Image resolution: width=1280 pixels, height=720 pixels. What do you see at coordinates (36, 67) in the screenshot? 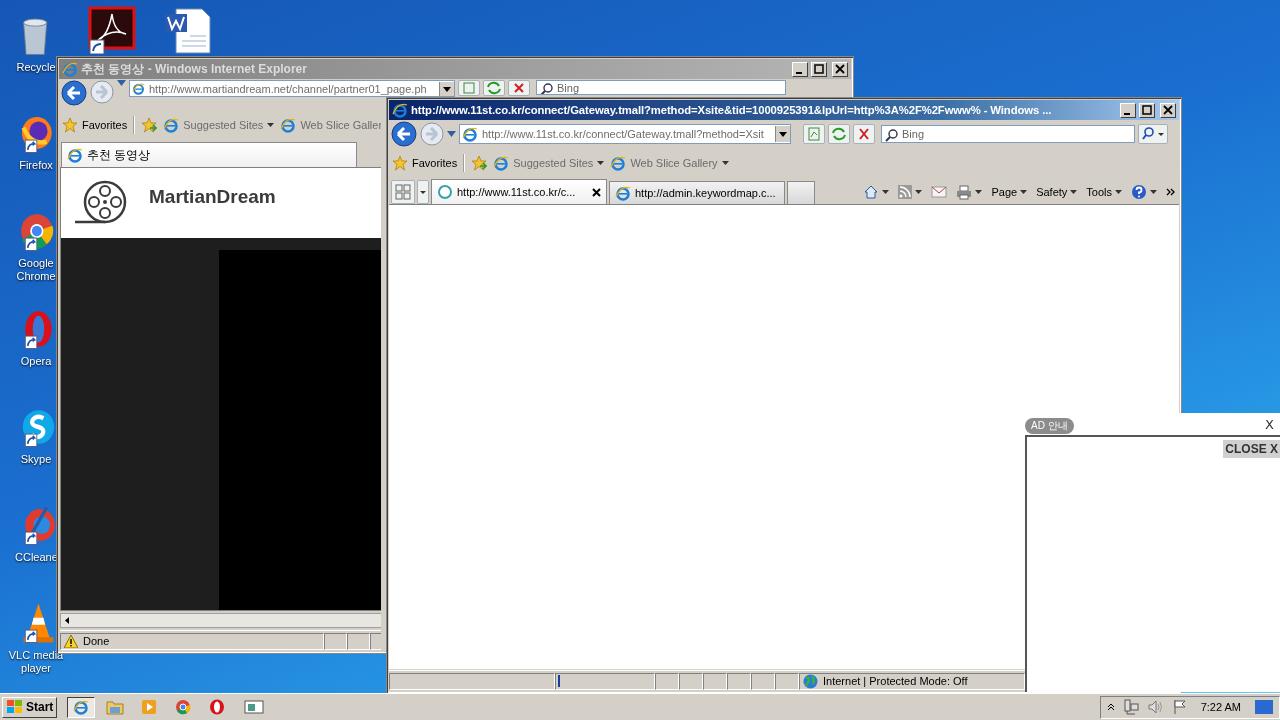
I see `desktop-icon-label: Recycle` at bounding box center [36, 67].